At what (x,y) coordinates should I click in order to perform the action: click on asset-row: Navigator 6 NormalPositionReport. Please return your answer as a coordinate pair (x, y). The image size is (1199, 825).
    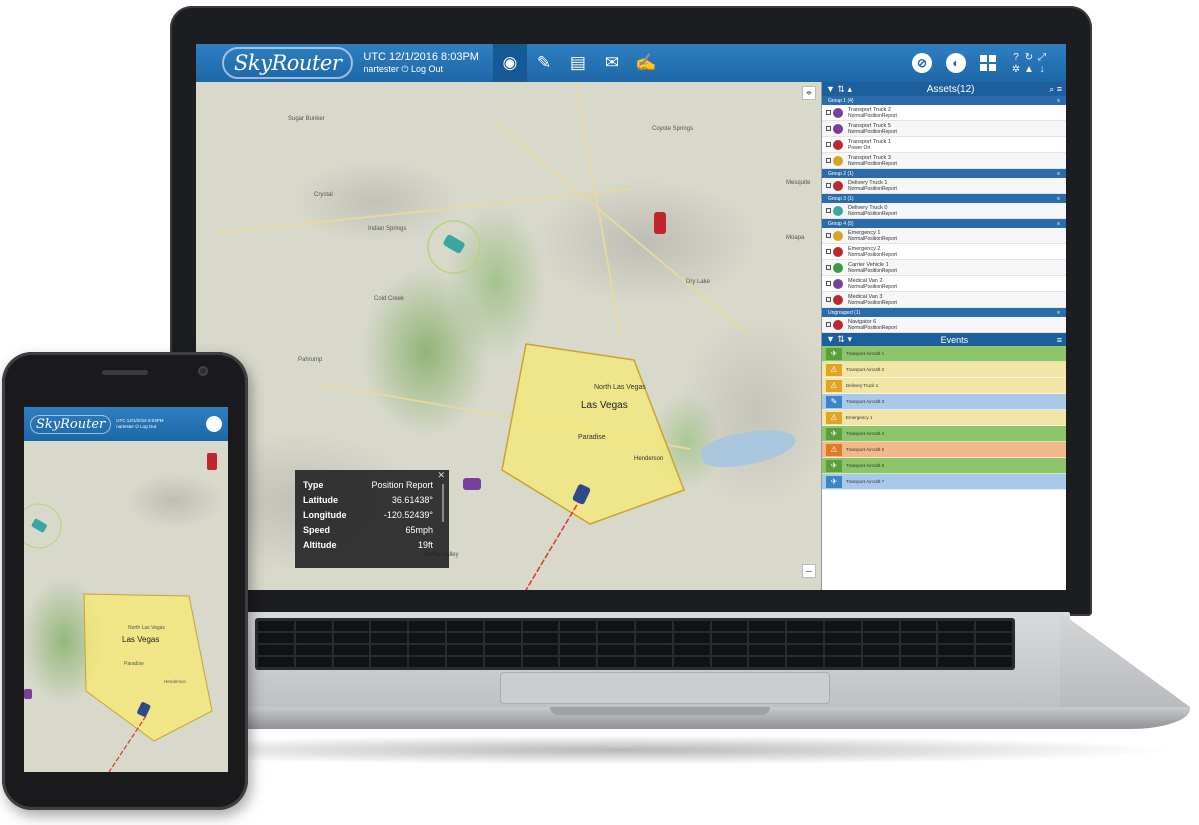
    Looking at the image, I should click on (944, 325).